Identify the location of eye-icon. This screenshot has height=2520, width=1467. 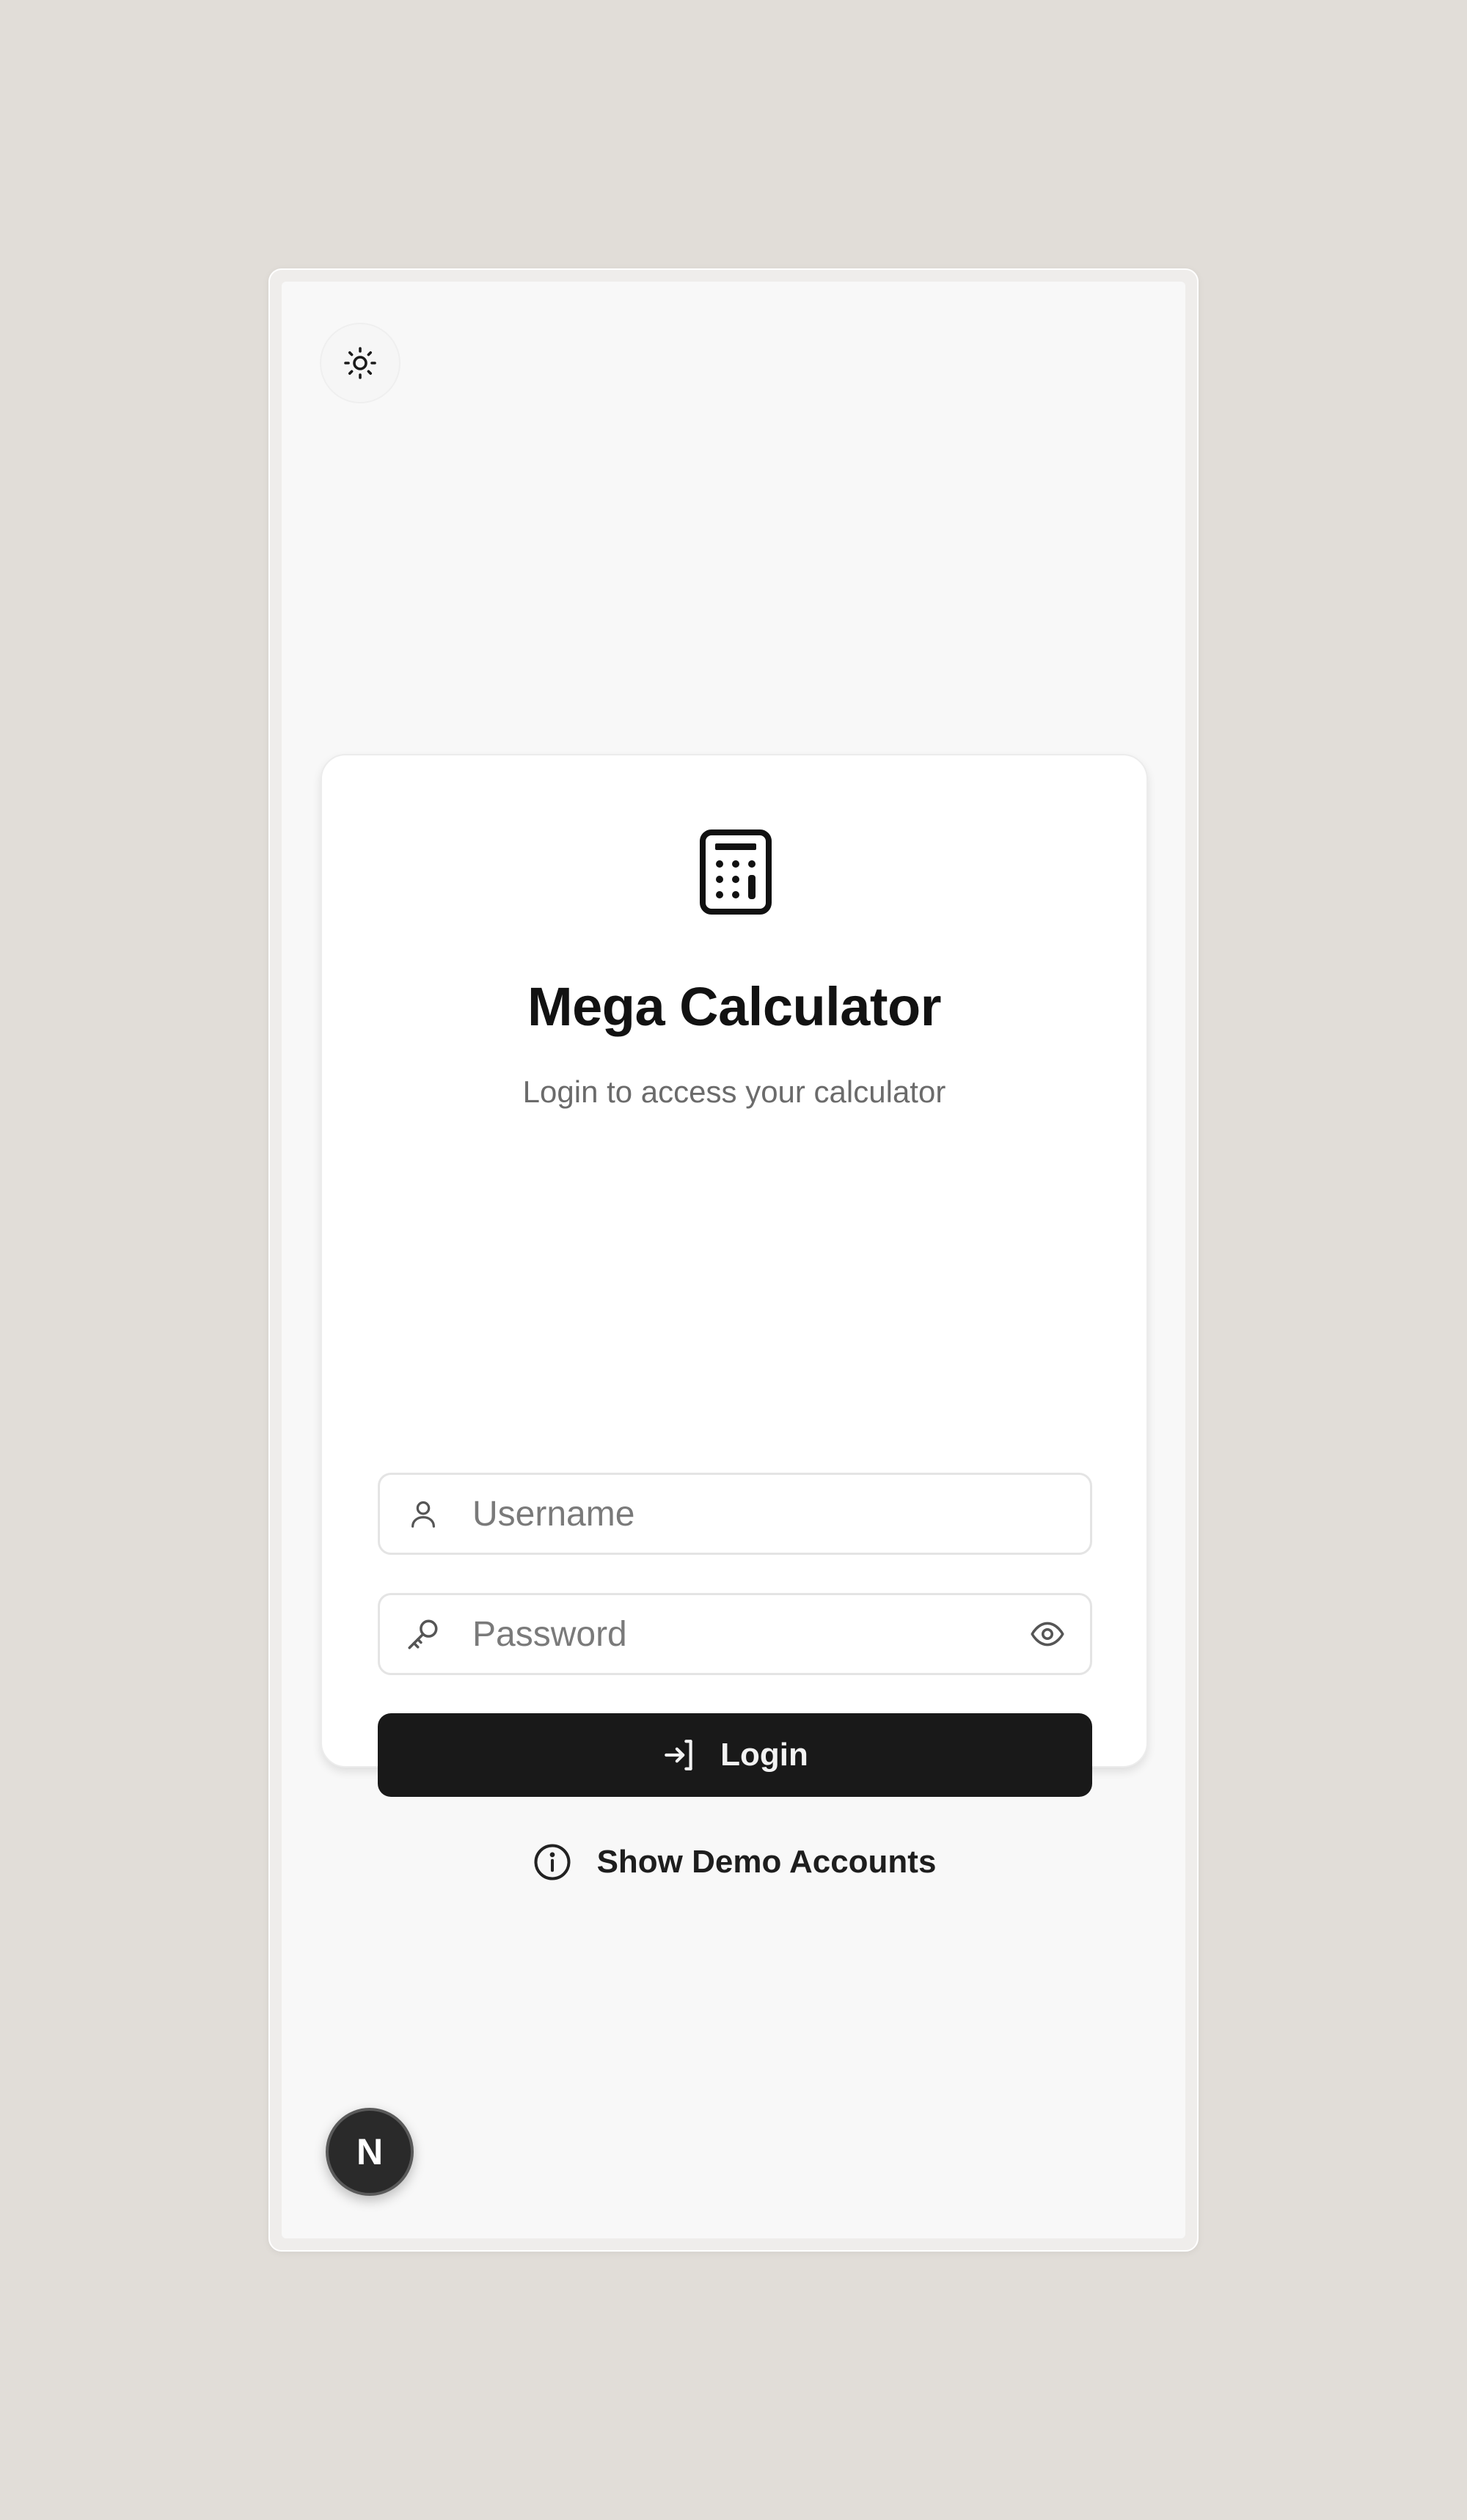
(1047, 1634).